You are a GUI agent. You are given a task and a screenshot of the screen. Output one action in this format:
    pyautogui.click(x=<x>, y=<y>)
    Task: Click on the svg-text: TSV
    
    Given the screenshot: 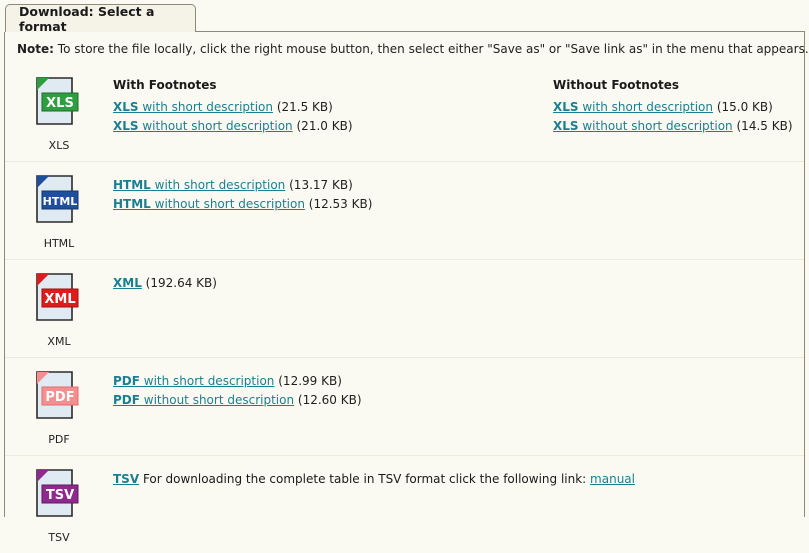 What is the action you would take?
    pyautogui.click(x=60, y=495)
    